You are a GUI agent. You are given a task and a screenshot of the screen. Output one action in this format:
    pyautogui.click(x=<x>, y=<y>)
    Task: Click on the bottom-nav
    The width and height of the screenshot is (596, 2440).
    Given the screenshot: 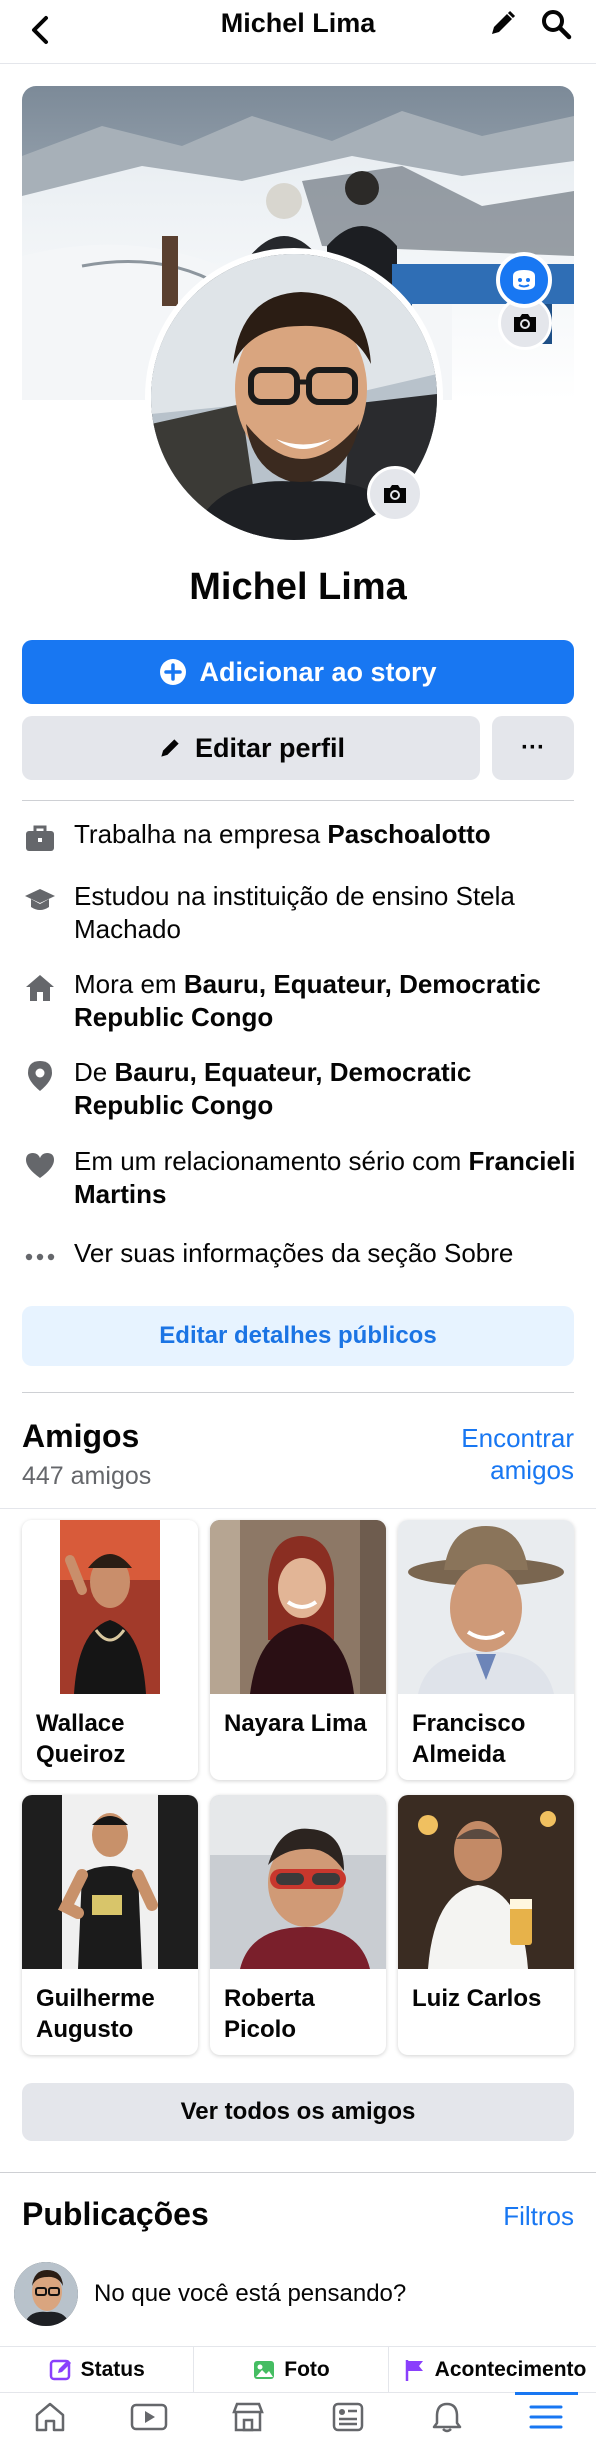 What is the action you would take?
    pyautogui.click(x=298, y=2416)
    